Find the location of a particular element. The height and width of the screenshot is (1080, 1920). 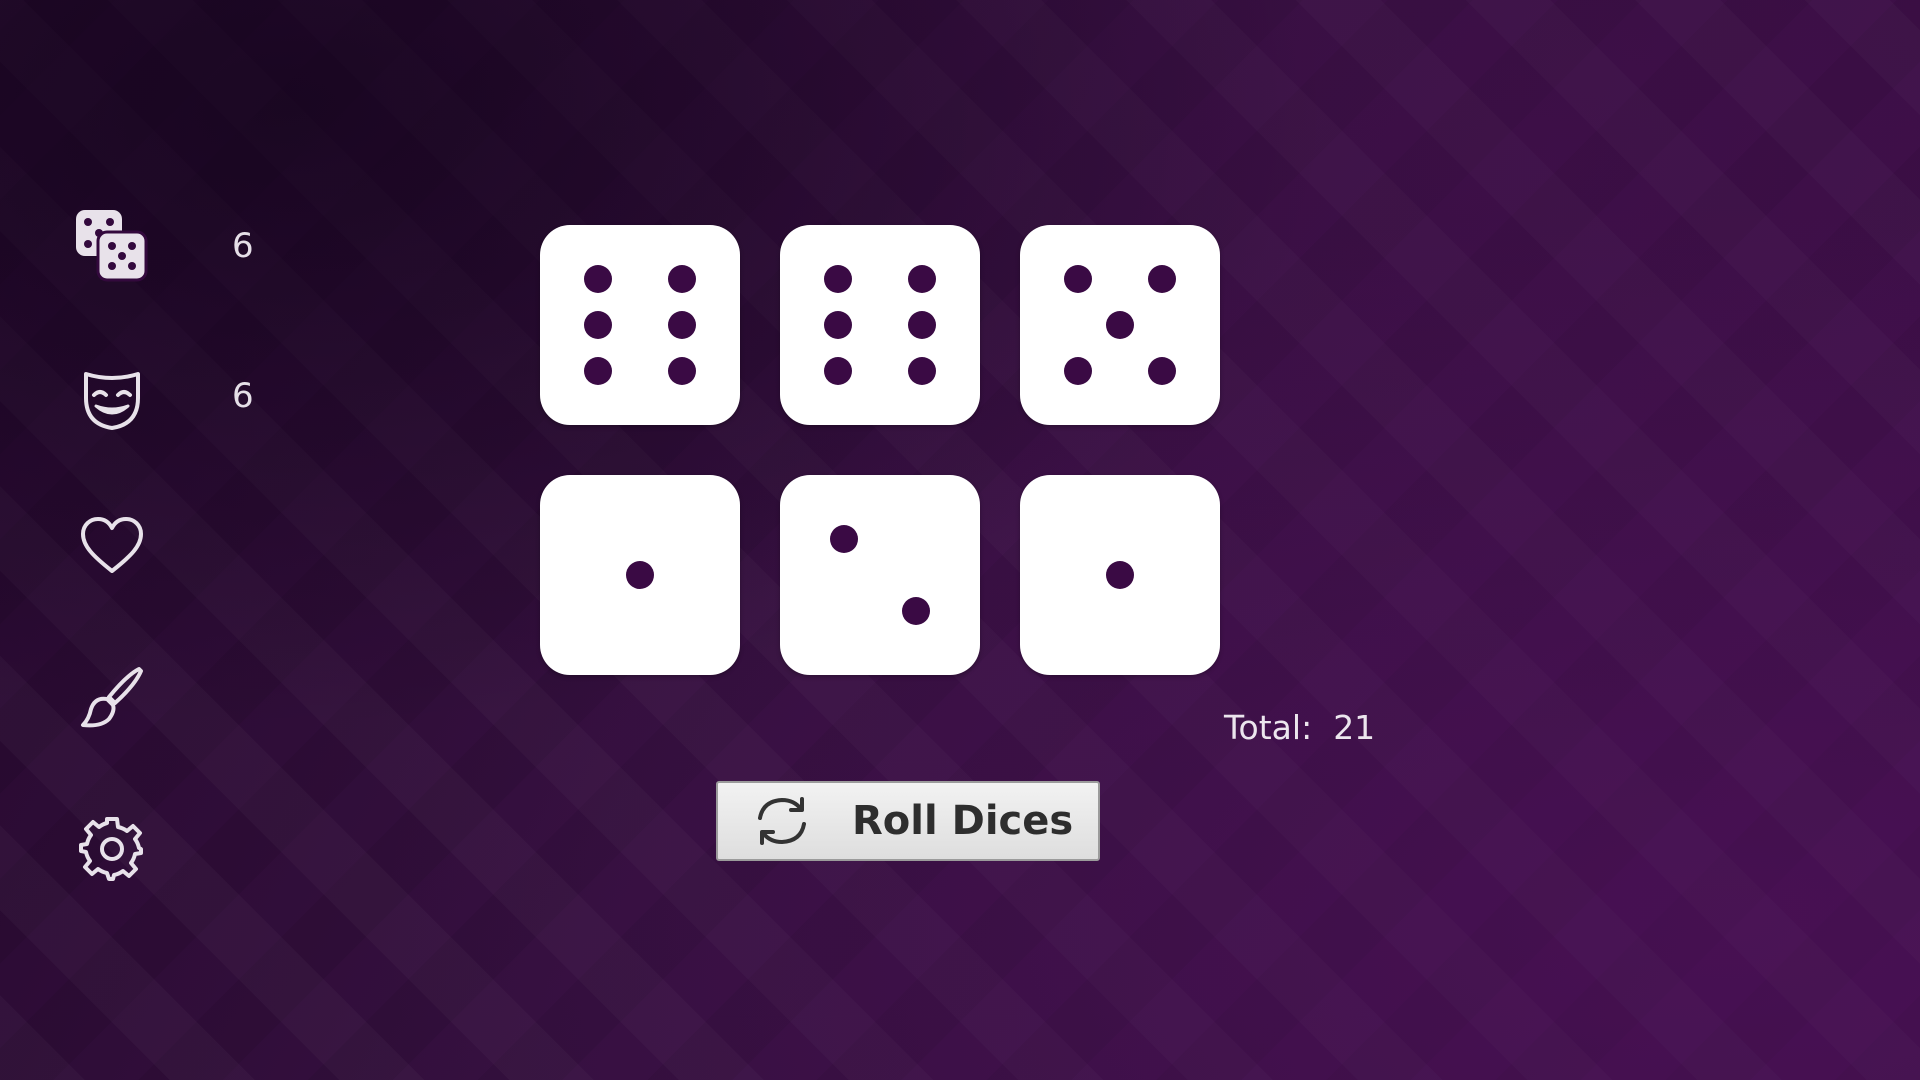

roll-dices-button: Roll Dices is located at coordinates (908, 821).